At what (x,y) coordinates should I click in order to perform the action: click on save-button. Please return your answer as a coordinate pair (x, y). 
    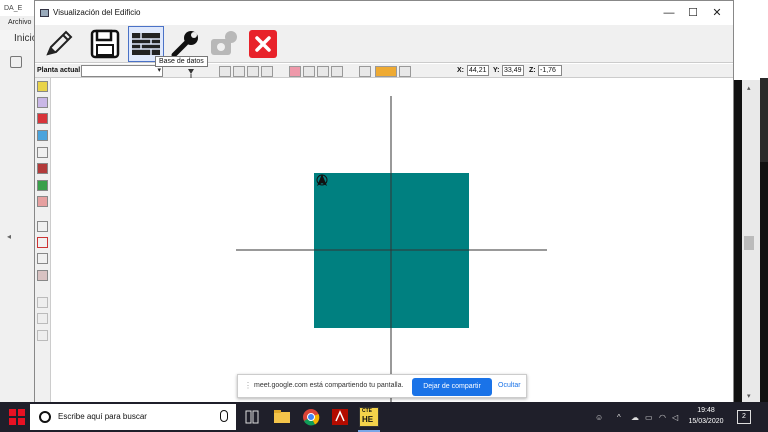
    Looking at the image, I should click on (105, 44).